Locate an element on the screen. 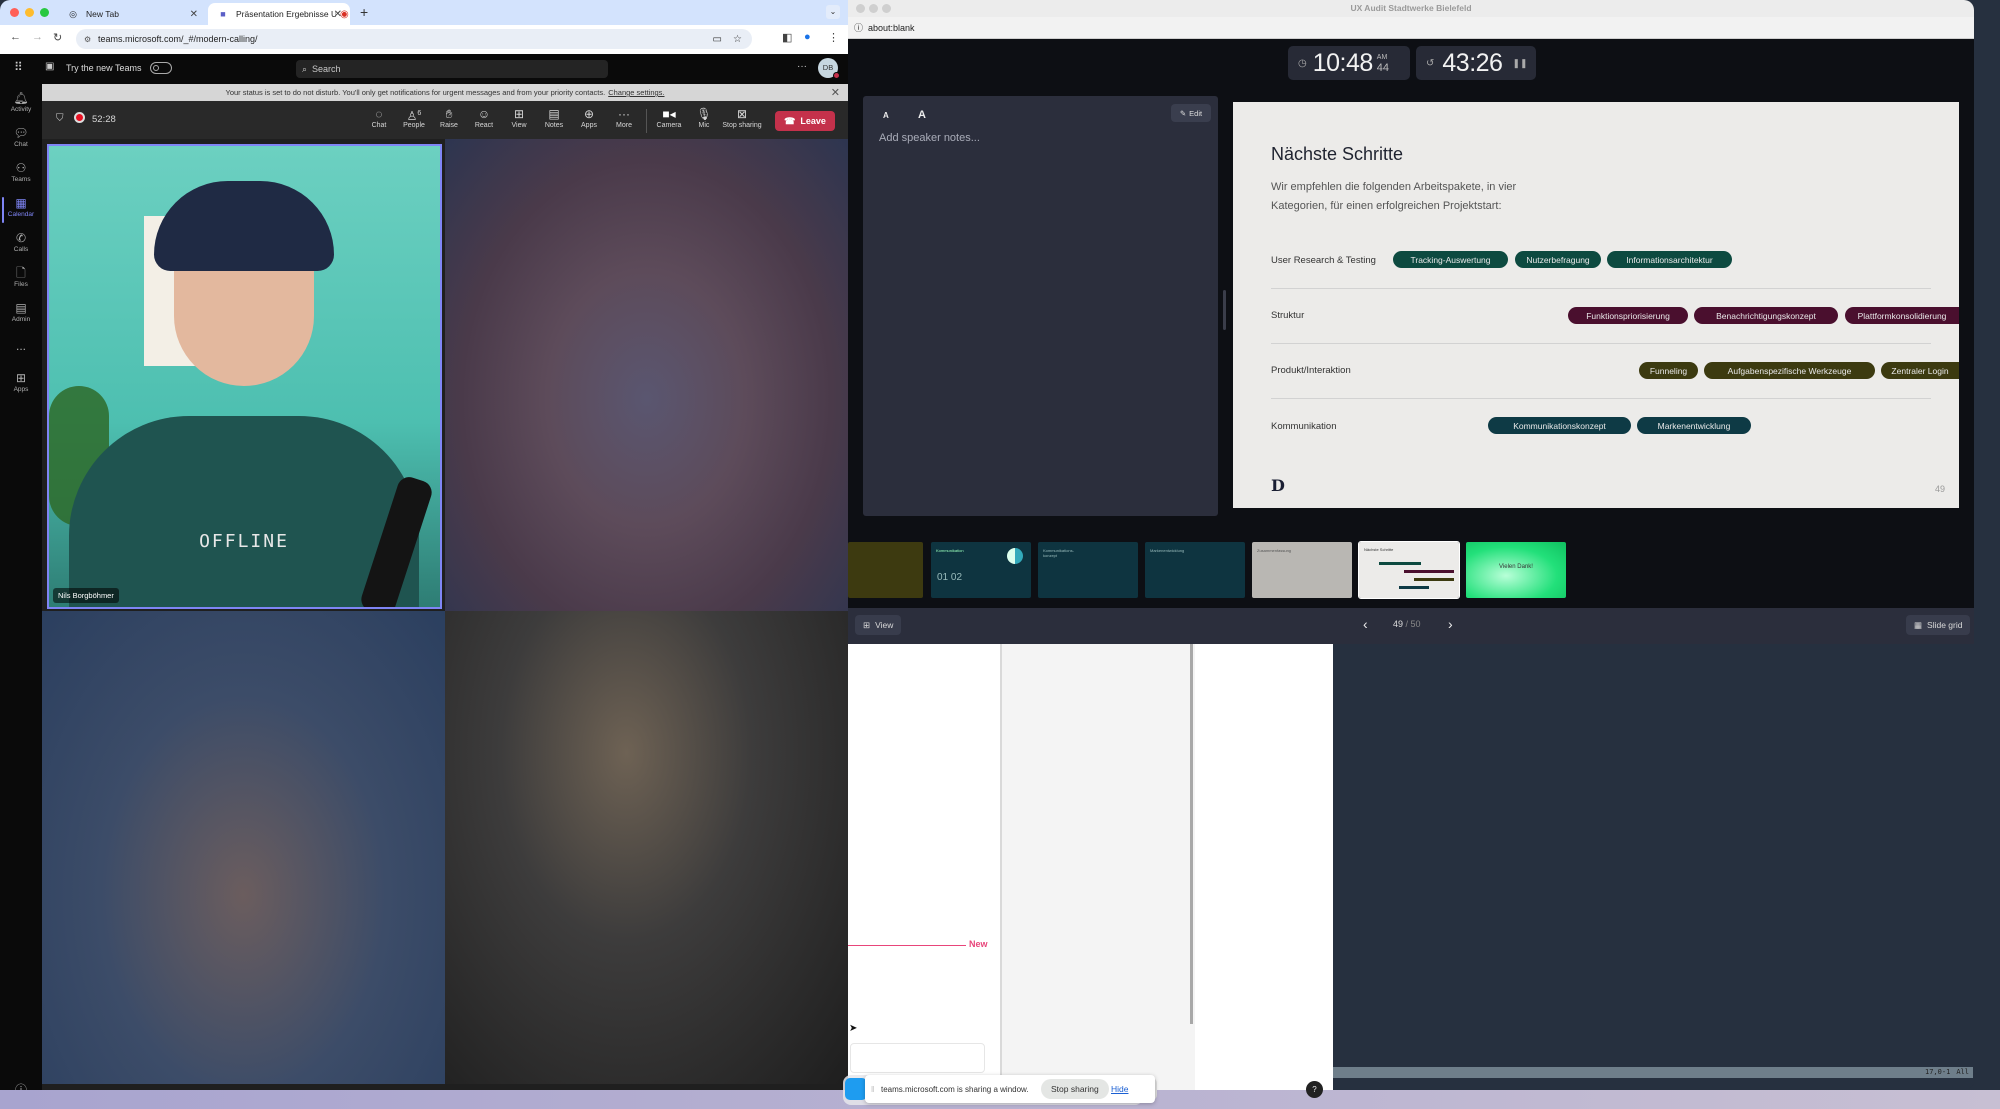 Image resolution: width=2000 pixels, height=1109 pixels. slide-thumbnail: Zusammenfassung is located at coordinates (1302, 570).